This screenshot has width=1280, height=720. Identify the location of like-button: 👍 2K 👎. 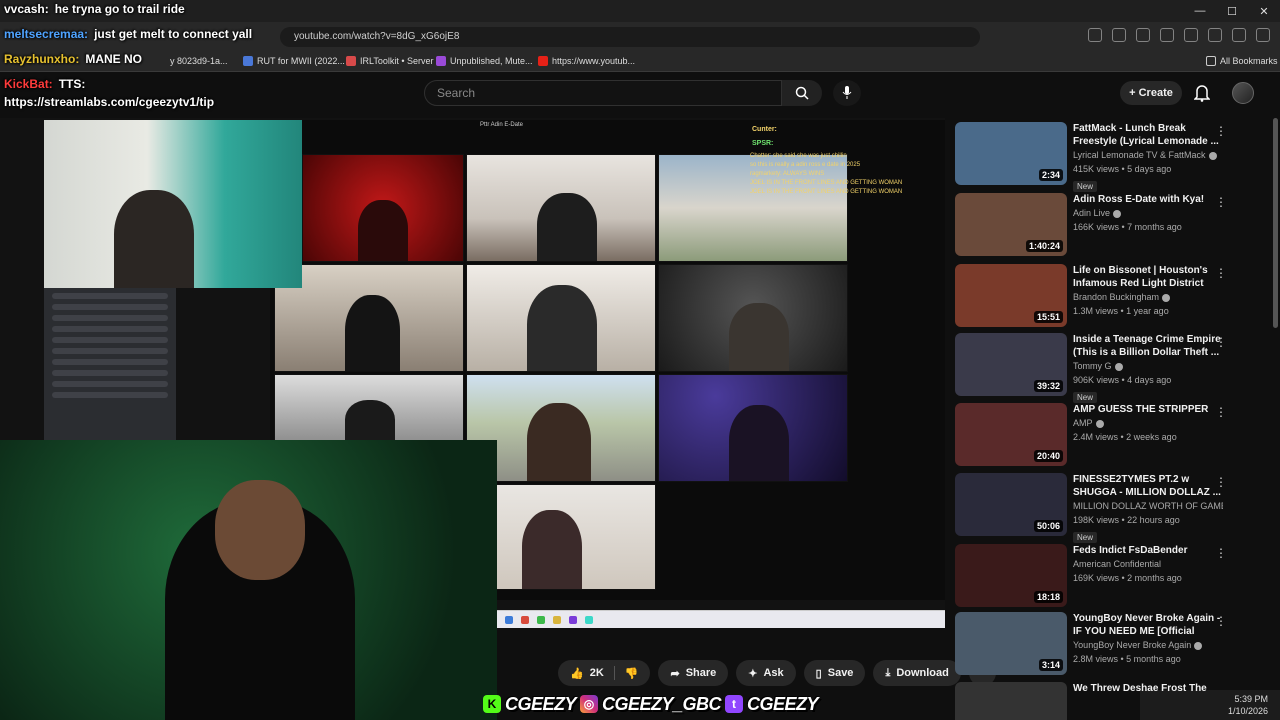
(604, 673).